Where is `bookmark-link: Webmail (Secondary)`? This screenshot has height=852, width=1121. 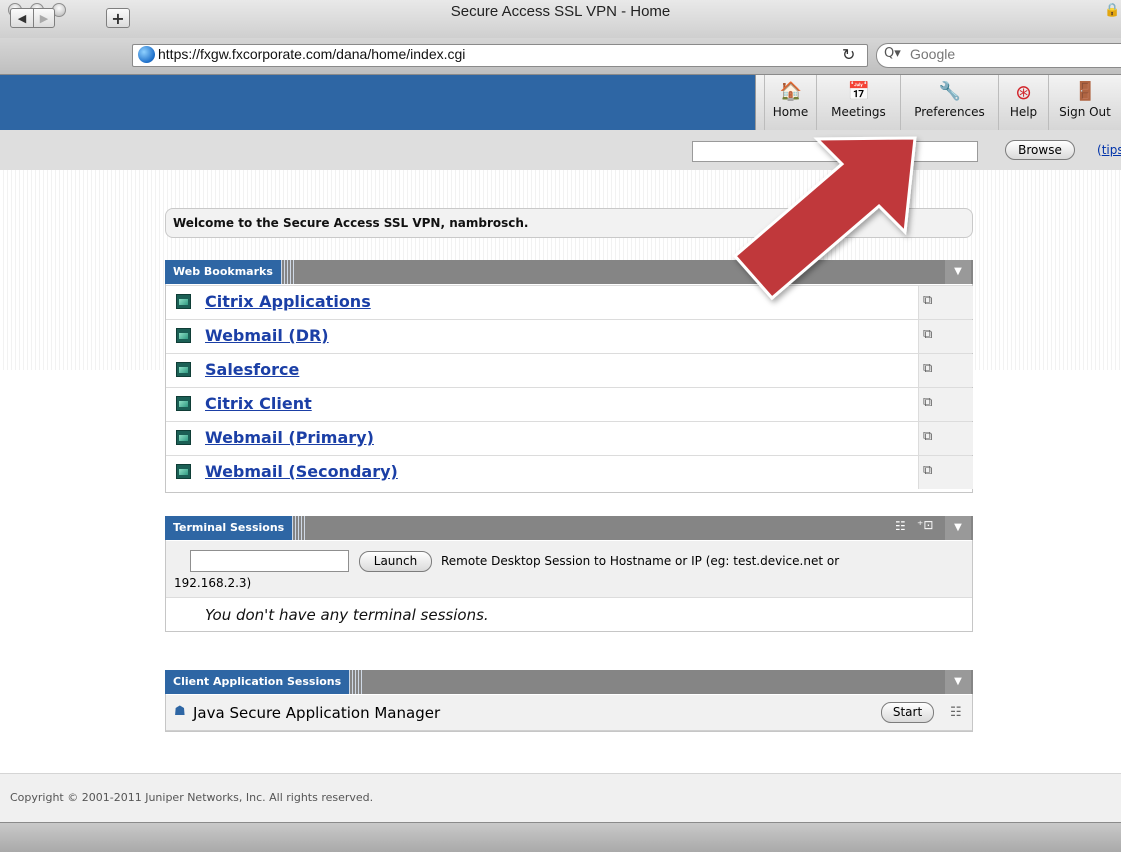 bookmark-link: Webmail (Secondary) is located at coordinates (301, 471).